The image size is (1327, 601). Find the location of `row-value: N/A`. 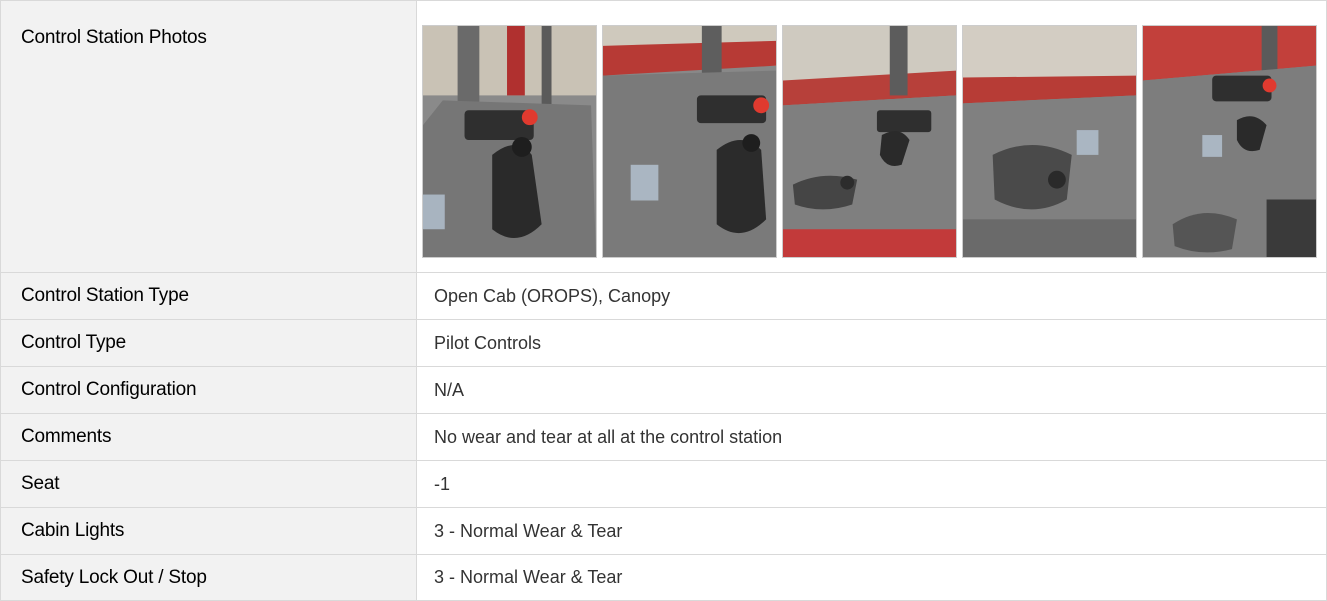

row-value: N/A is located at coordinates (871, 390).